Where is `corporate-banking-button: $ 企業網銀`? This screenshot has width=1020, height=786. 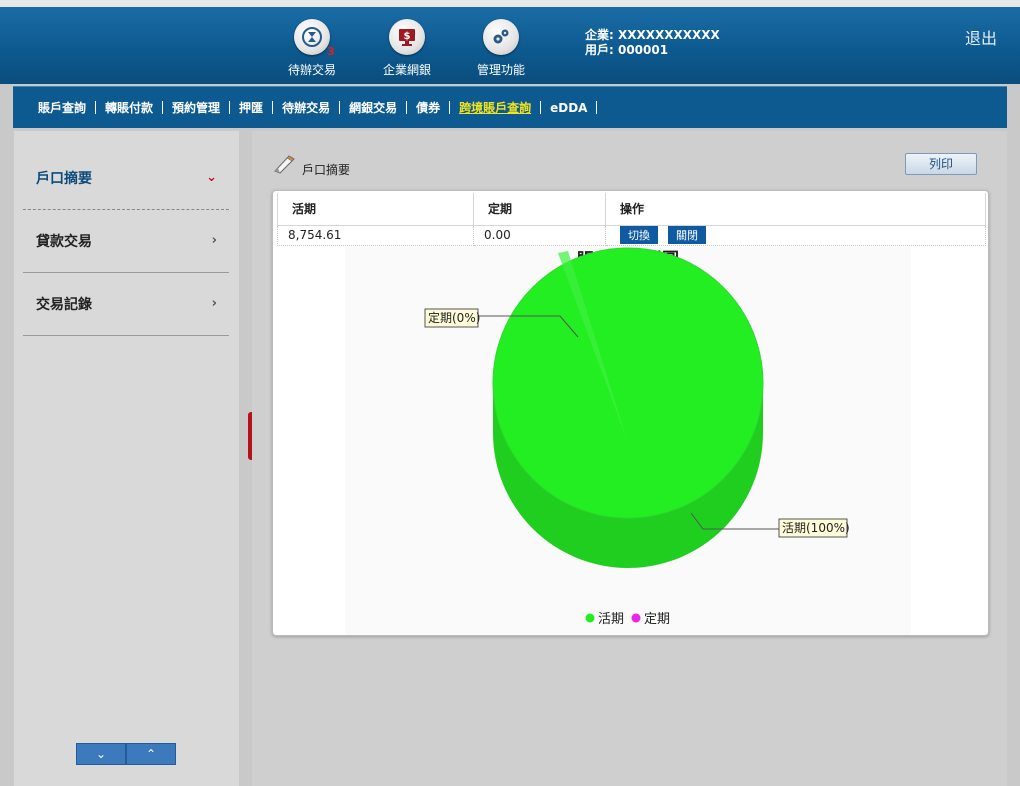
corporate-banking-button: $ 企業網銀 is located at coordinates (407, 48).